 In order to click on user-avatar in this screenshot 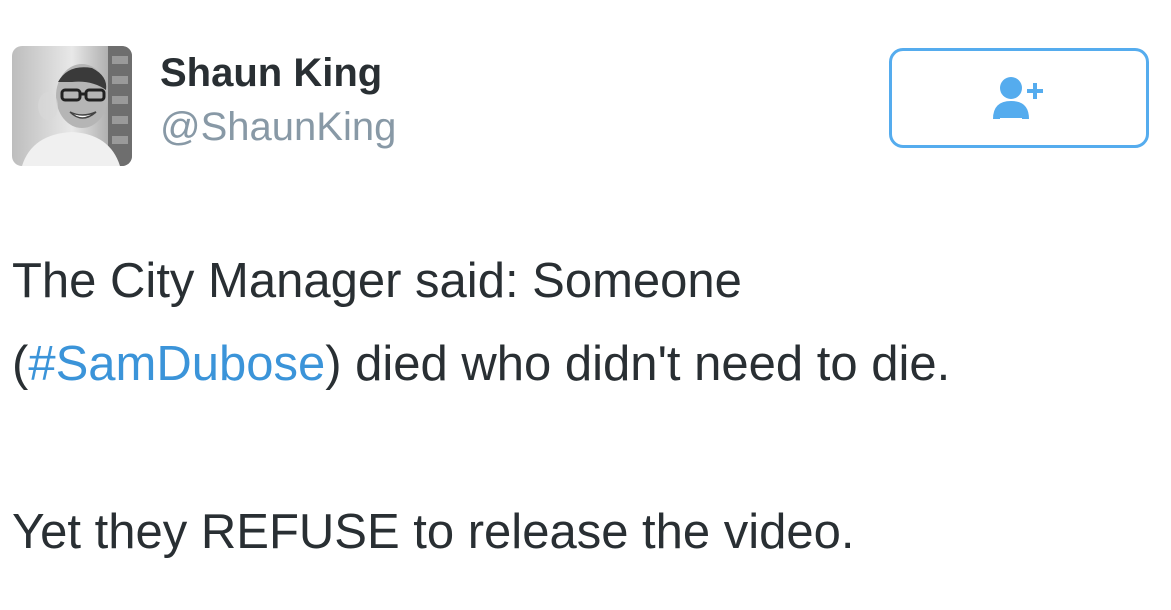, I will do `click(72, 106)`.